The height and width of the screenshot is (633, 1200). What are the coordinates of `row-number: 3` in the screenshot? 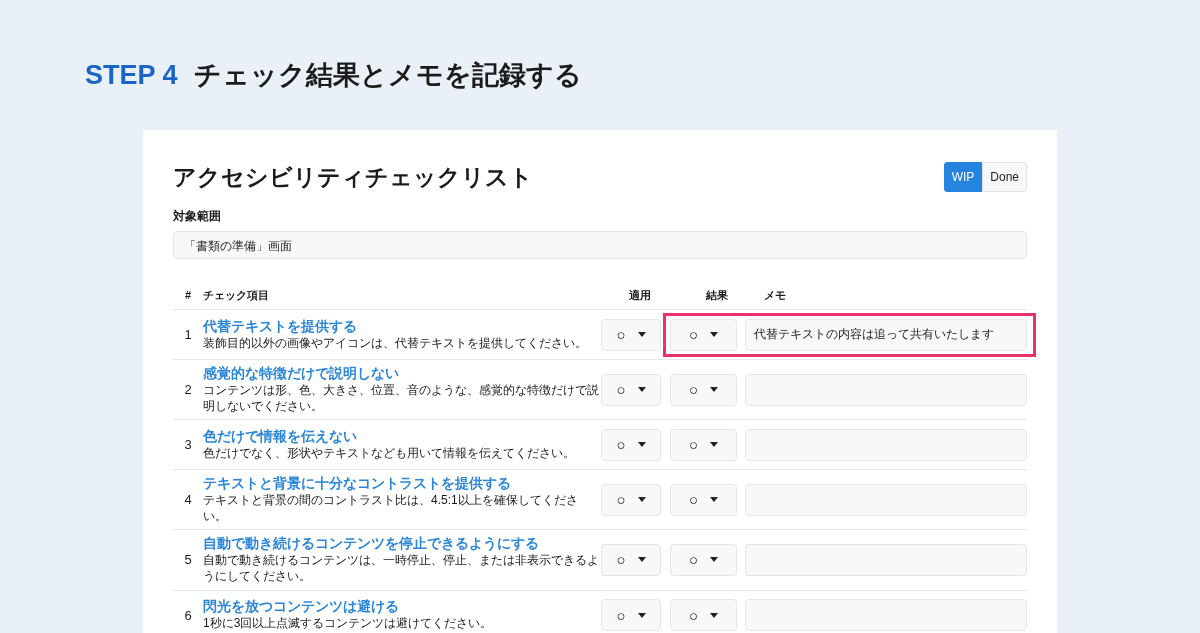 It's located at (188, 445).